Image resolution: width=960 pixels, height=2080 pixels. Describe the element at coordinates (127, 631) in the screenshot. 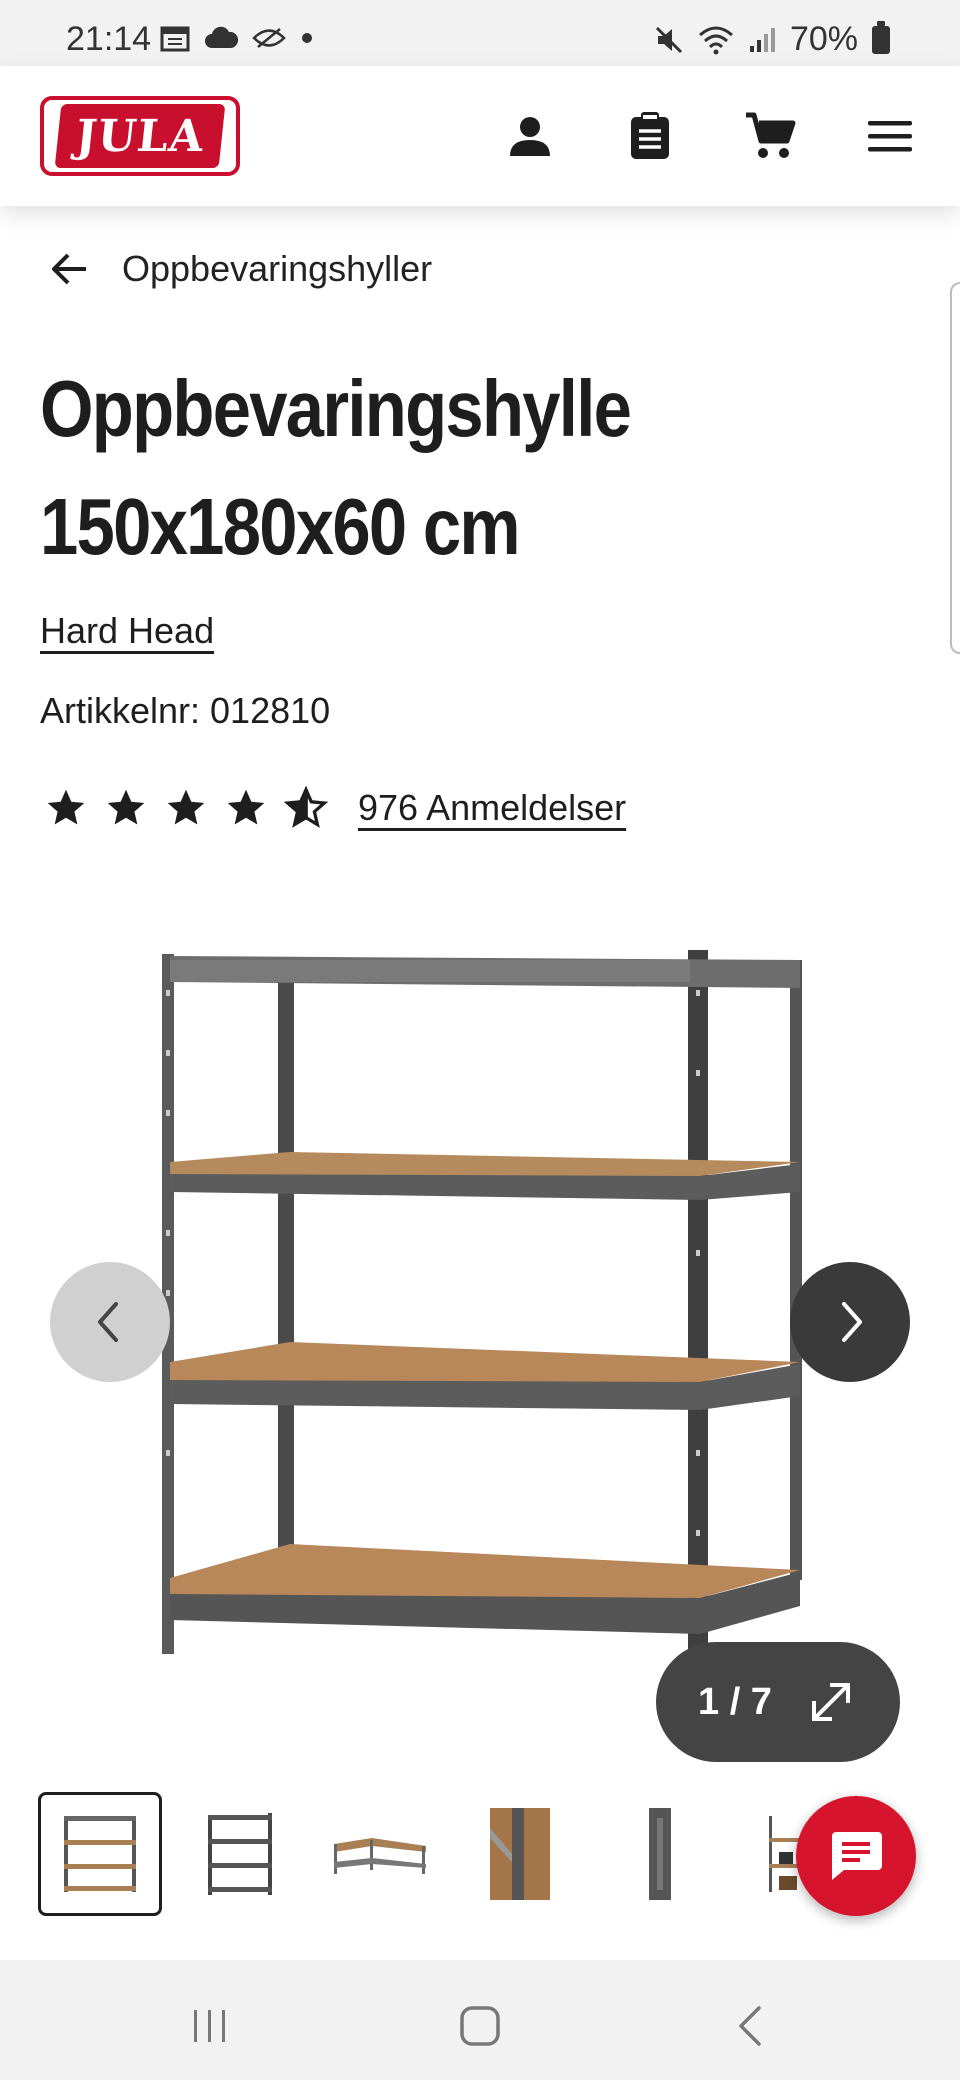

I see `brand-link: Hard Head` at that location.